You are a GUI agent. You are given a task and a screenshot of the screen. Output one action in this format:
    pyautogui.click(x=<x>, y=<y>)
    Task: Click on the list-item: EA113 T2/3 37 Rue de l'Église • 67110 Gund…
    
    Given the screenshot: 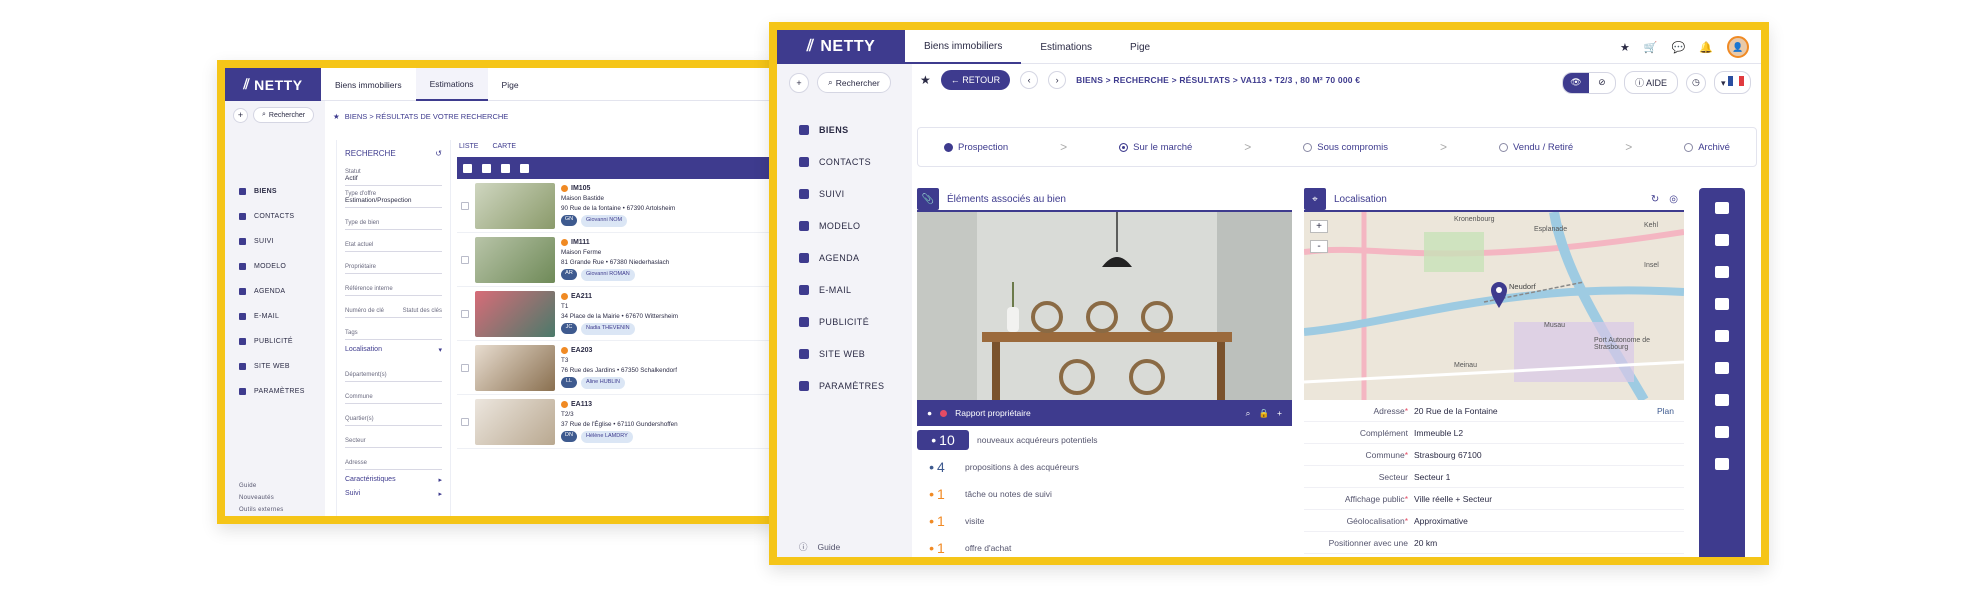 What is the action you would take?
    pyautogui.click(x=613, y=422)
    